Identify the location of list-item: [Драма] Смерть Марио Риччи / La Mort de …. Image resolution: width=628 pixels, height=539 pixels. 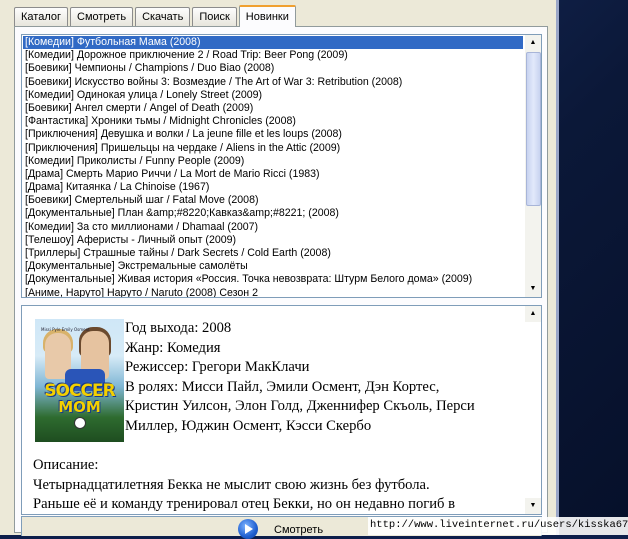
(273, 174).